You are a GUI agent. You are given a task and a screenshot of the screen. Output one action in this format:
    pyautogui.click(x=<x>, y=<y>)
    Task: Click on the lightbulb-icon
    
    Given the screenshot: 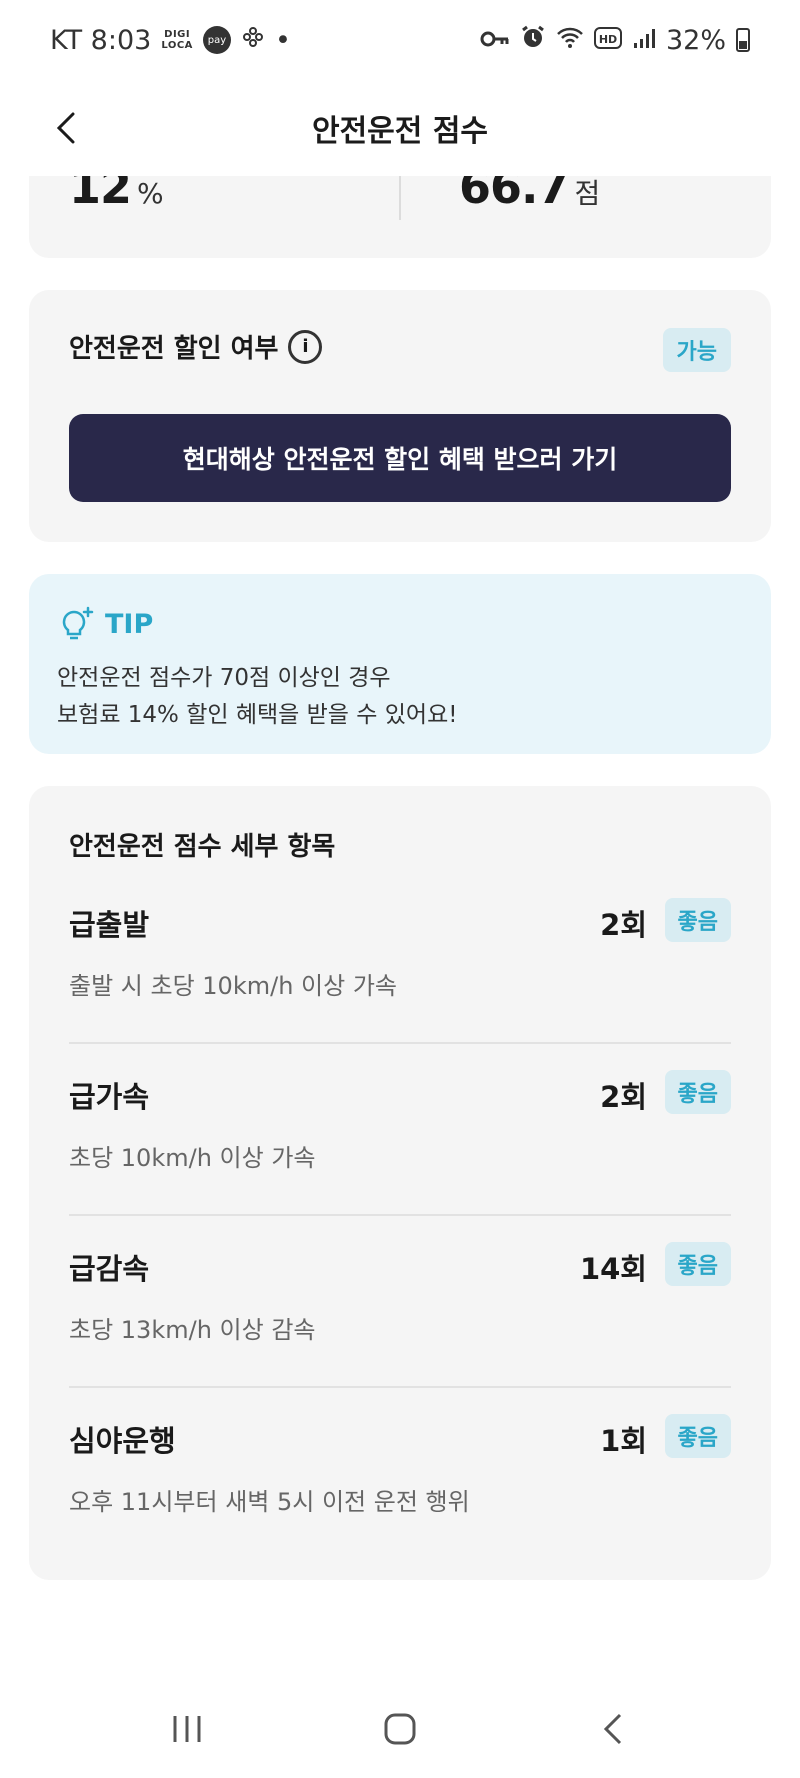 What is the action you would take?
    pyautogui.click(x=78, y=623)
    